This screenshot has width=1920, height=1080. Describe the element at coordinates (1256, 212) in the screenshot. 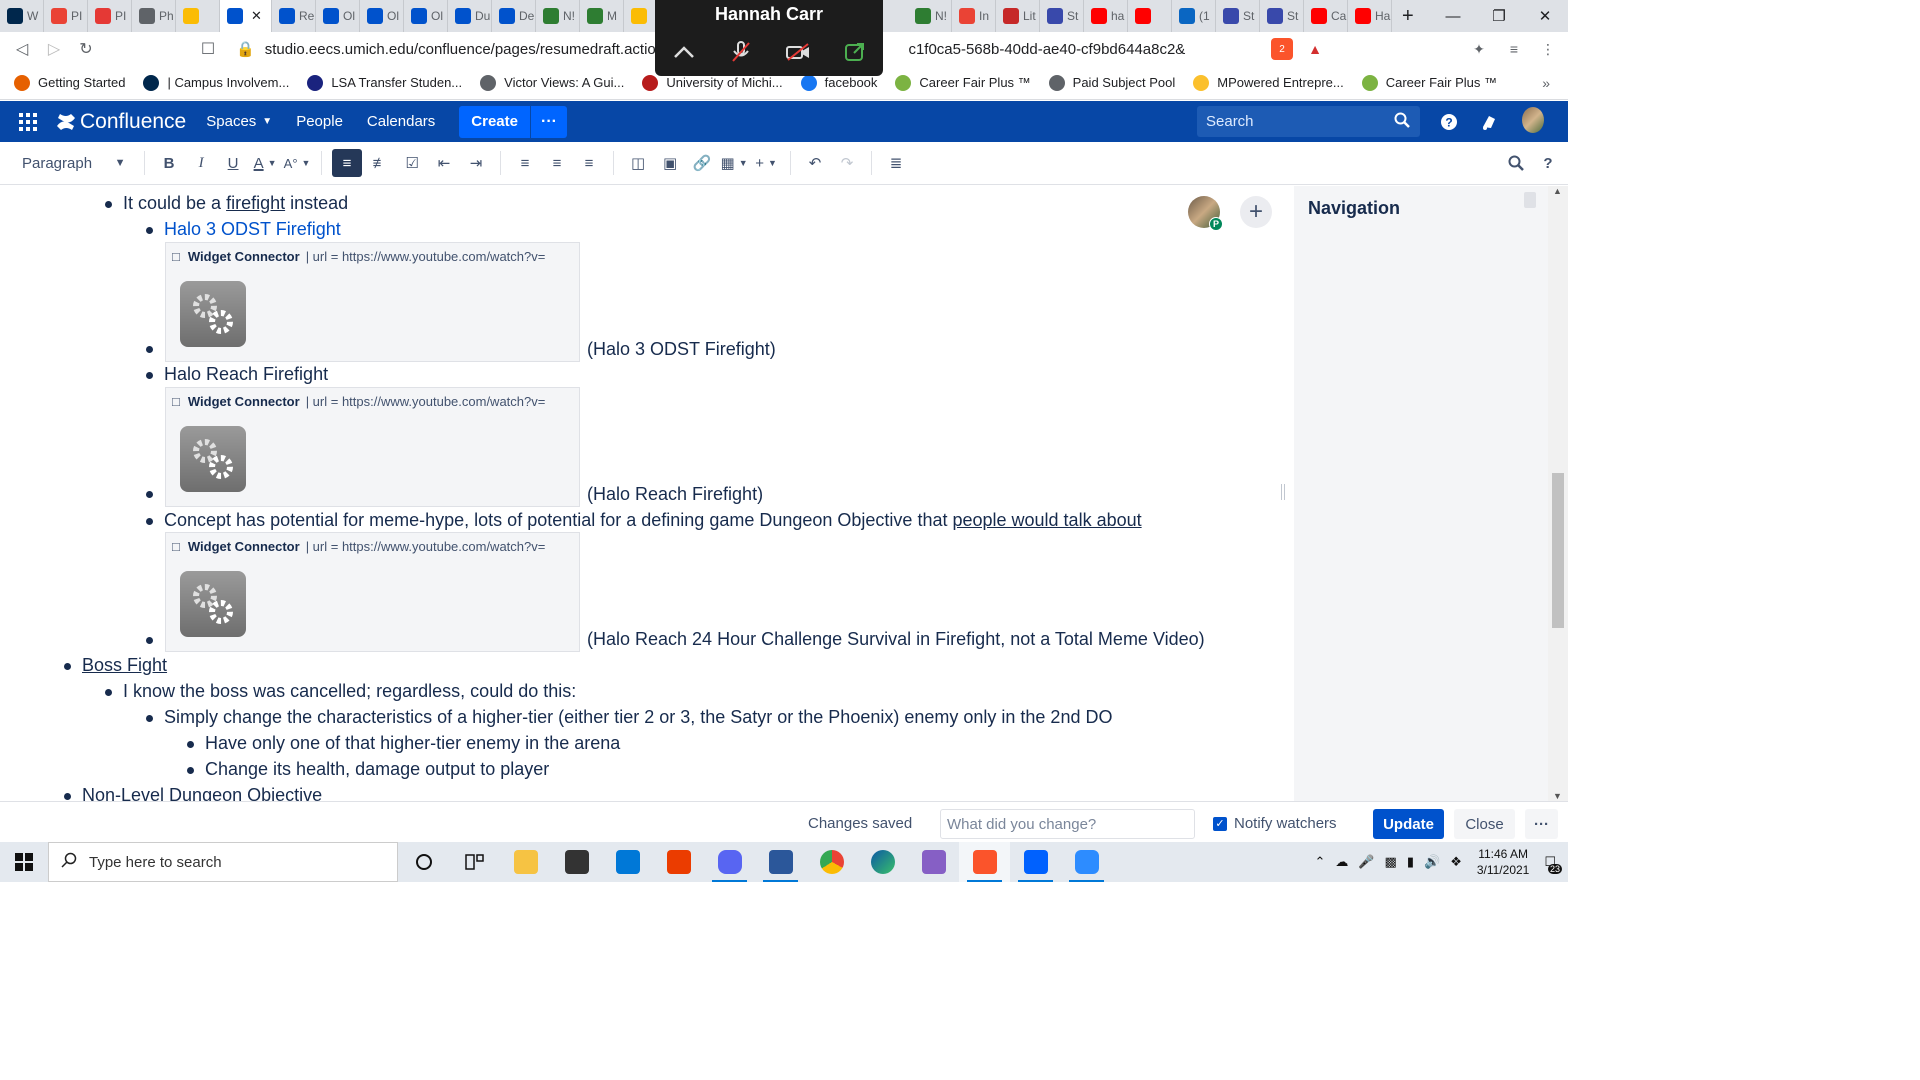

I see `add-collaborator-button: +` at that location.